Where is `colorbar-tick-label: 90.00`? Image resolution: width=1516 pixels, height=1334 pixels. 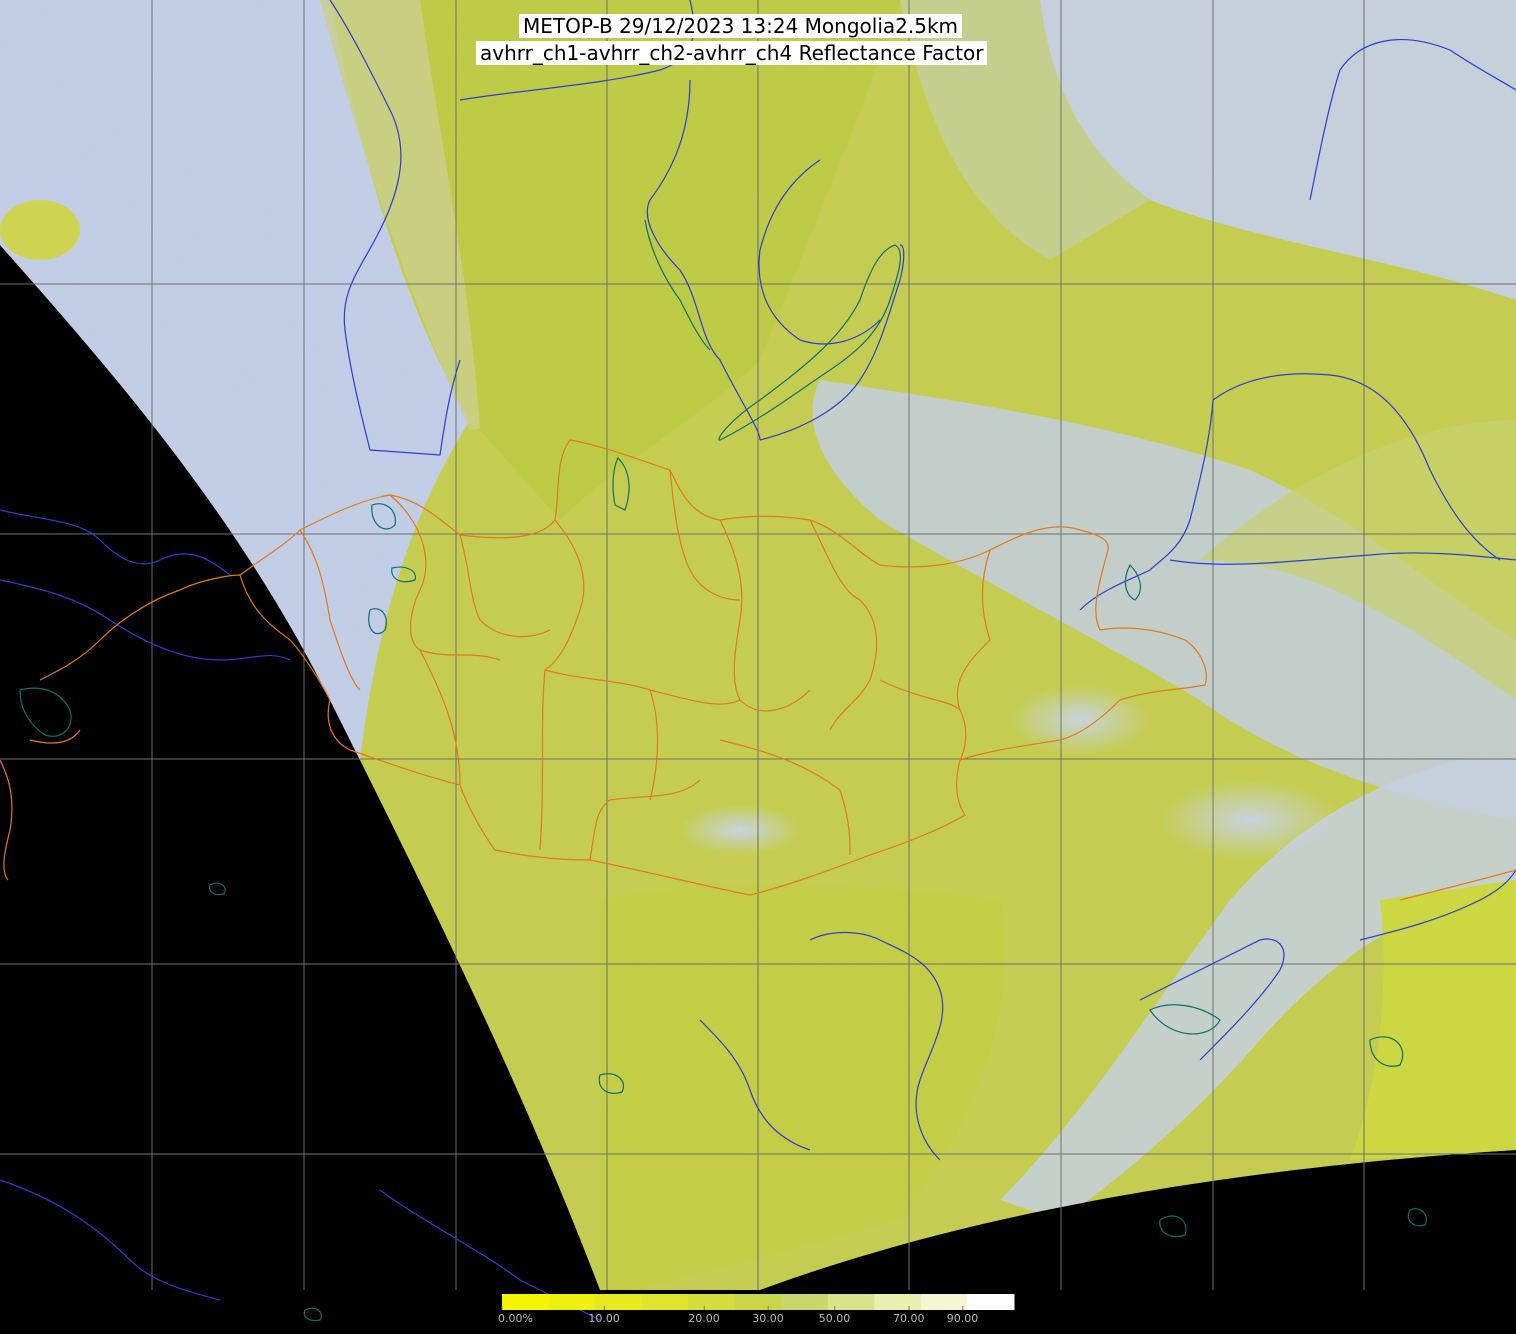
colorbar-tick-label: 90.00 is located at coordinates (962, 1318).